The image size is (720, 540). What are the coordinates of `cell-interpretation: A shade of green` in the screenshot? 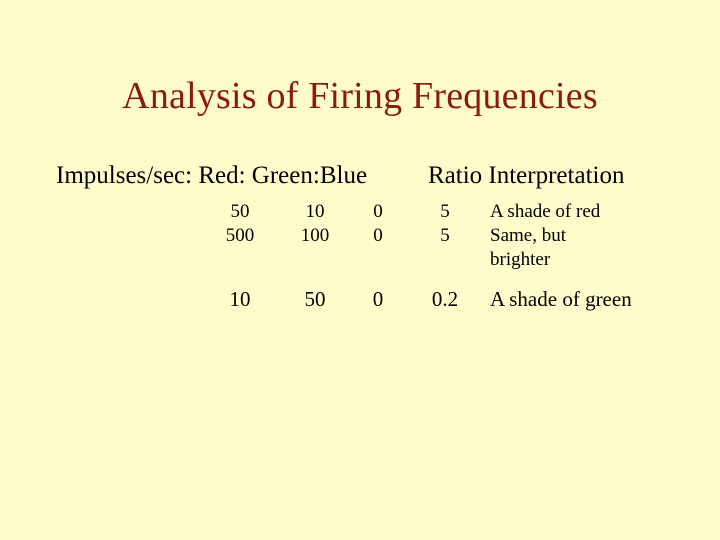 It's located at (561, 299).